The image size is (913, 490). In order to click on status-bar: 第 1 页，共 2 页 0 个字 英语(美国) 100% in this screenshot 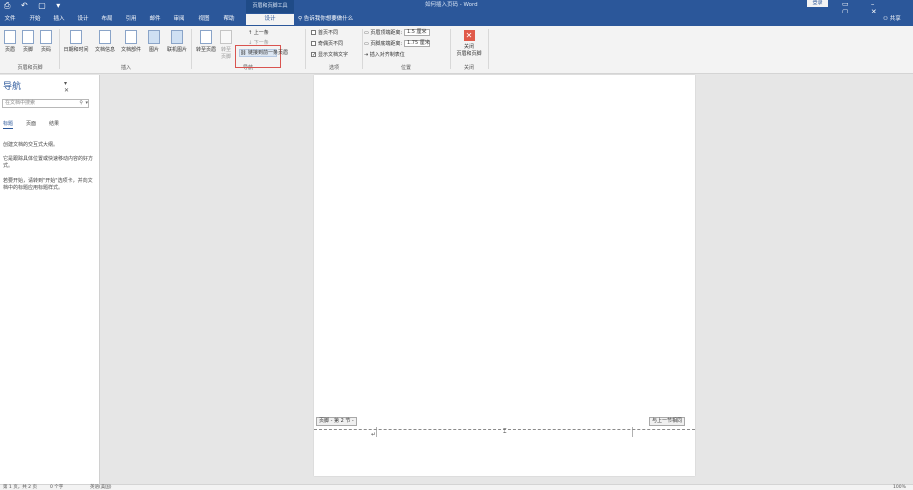, I will do `click(456, 487)`.